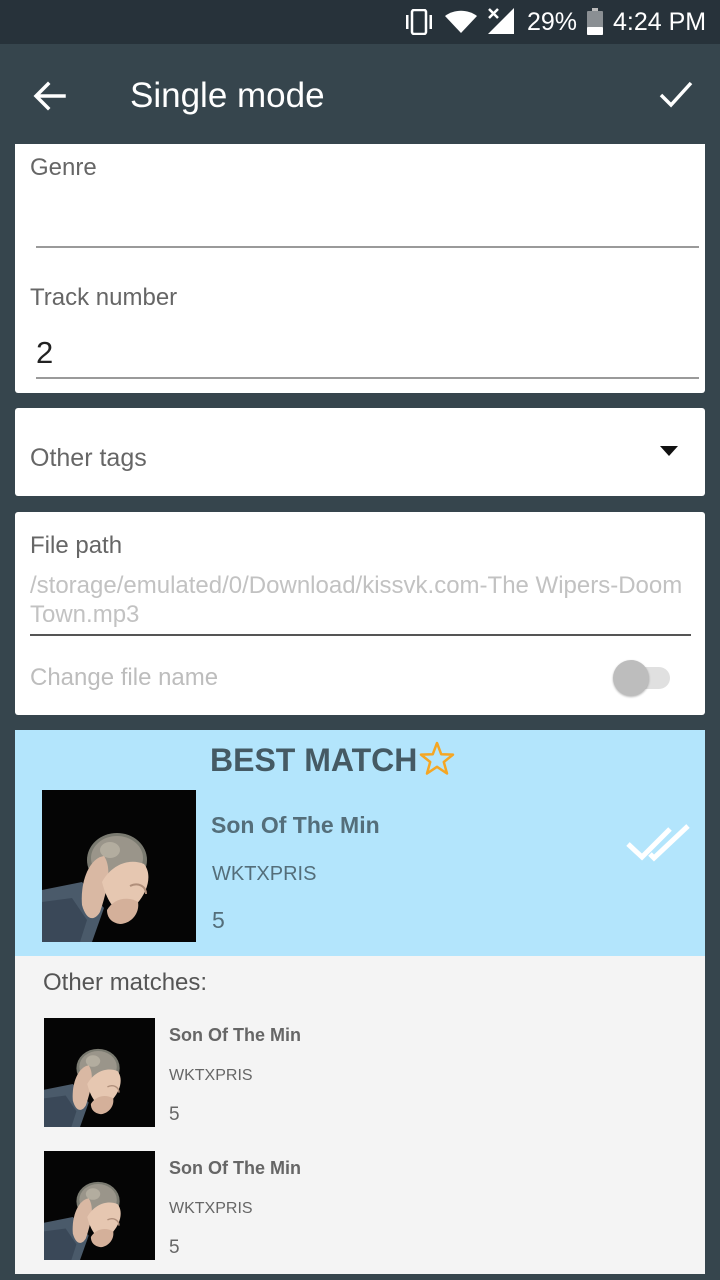 The width and height of the screenshot is (720, 1280). Describe the element at coordinates (76, 545) in the screenshot. I see `file-path-label: File path` at that location.